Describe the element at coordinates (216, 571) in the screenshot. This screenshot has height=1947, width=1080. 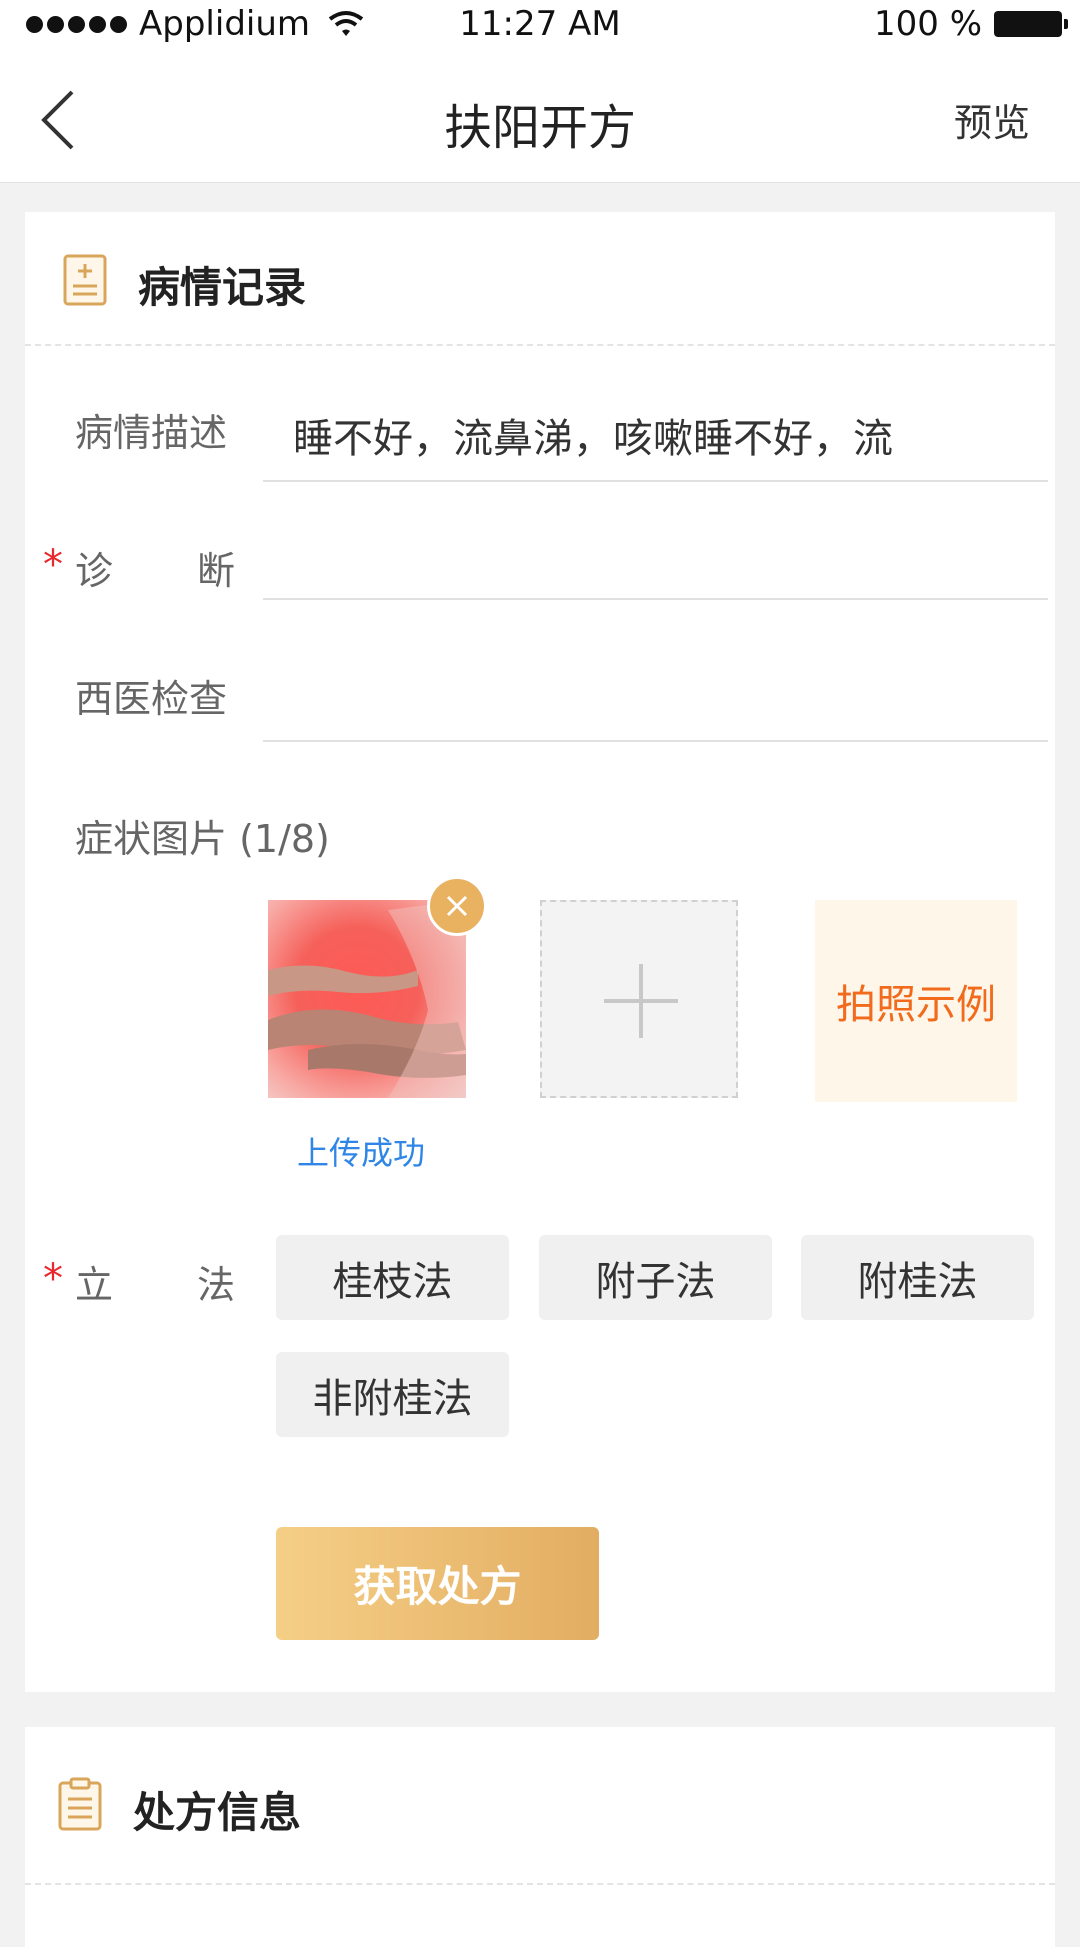
I see `diagnosis-label-b: 断` at that location.